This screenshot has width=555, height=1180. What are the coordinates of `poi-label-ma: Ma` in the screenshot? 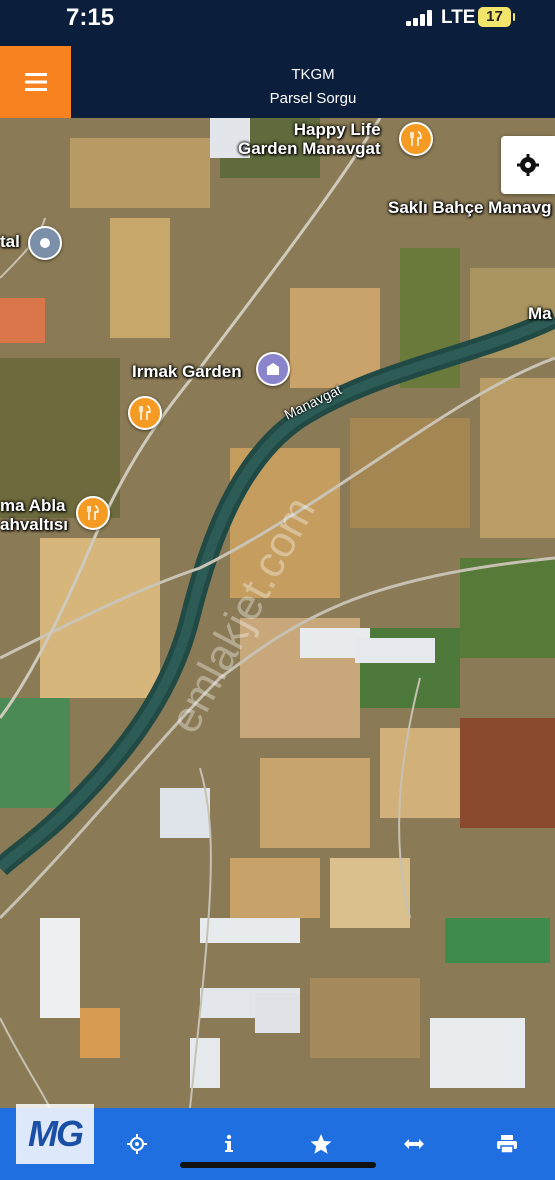 It's located at (540, 313).